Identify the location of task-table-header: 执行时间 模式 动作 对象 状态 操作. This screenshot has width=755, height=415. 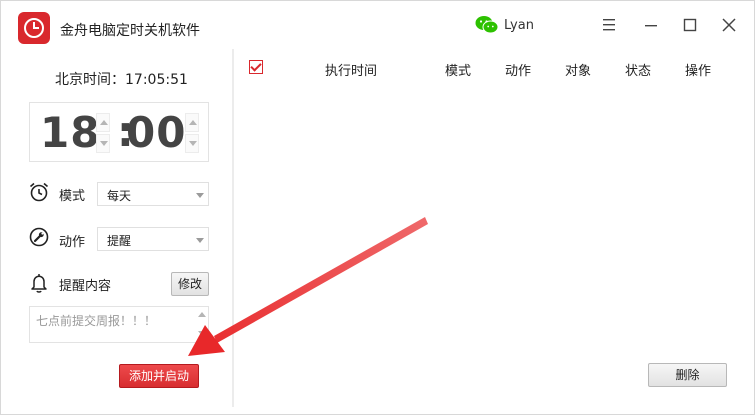
(490, 68).